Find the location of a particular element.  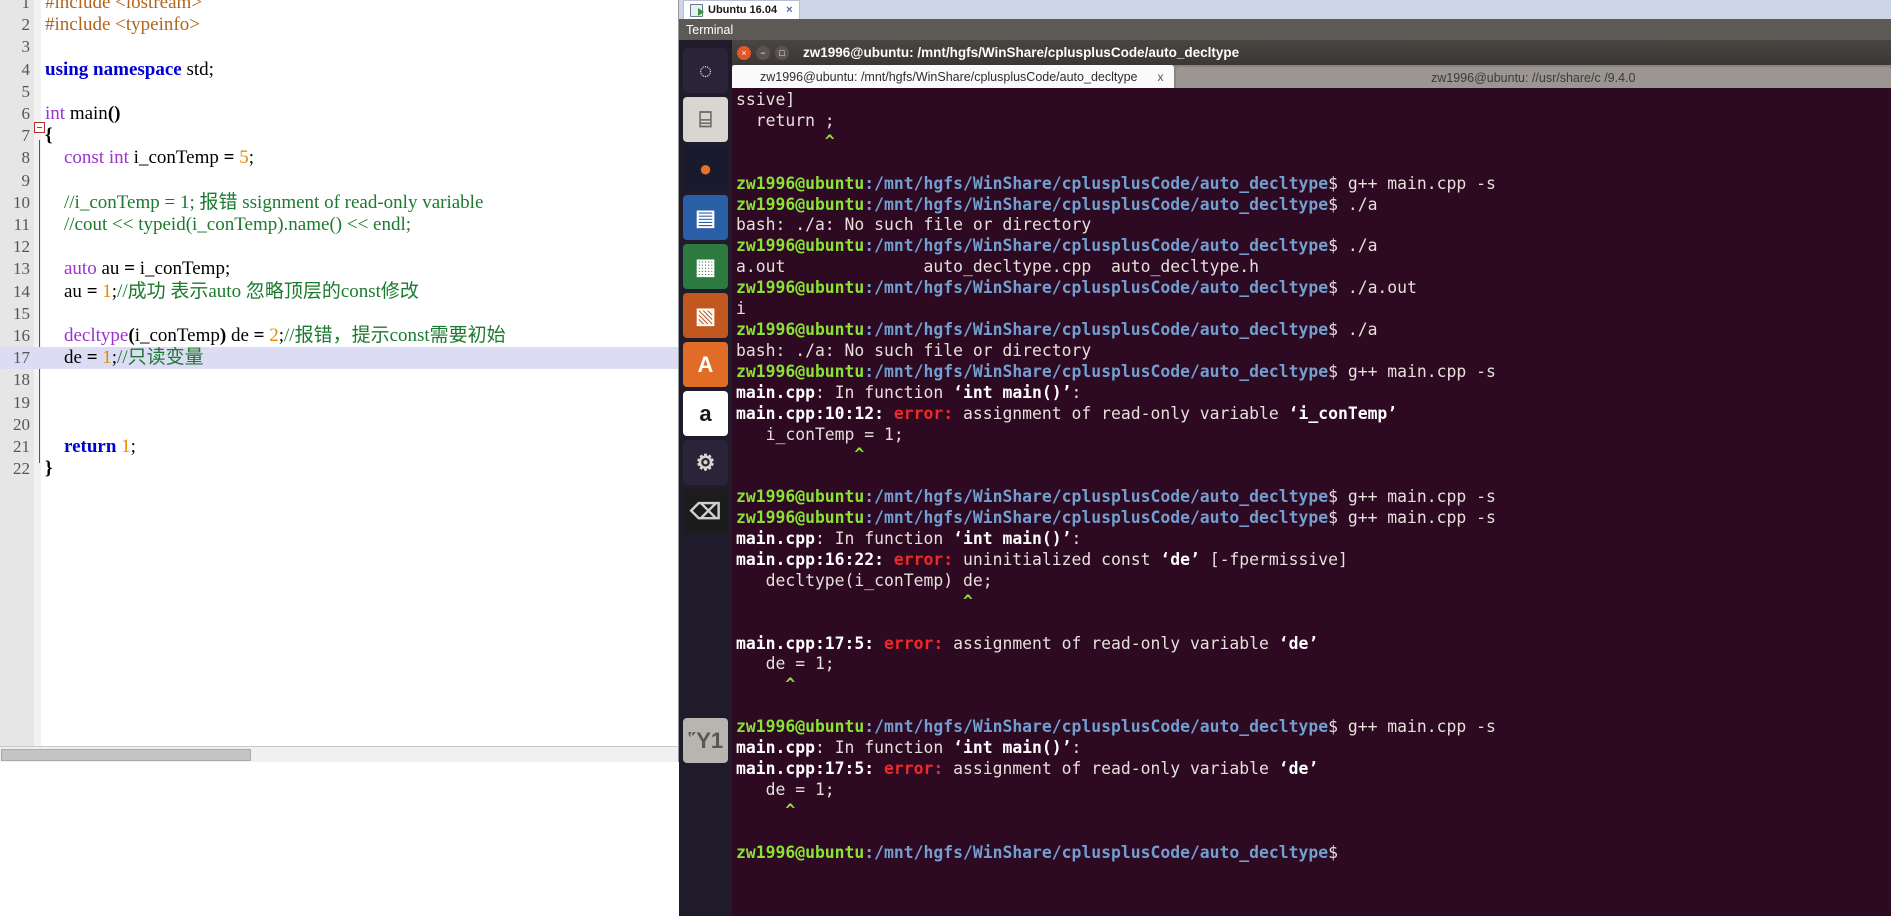

code-line: 7{ is located at coordinates (339, 136).